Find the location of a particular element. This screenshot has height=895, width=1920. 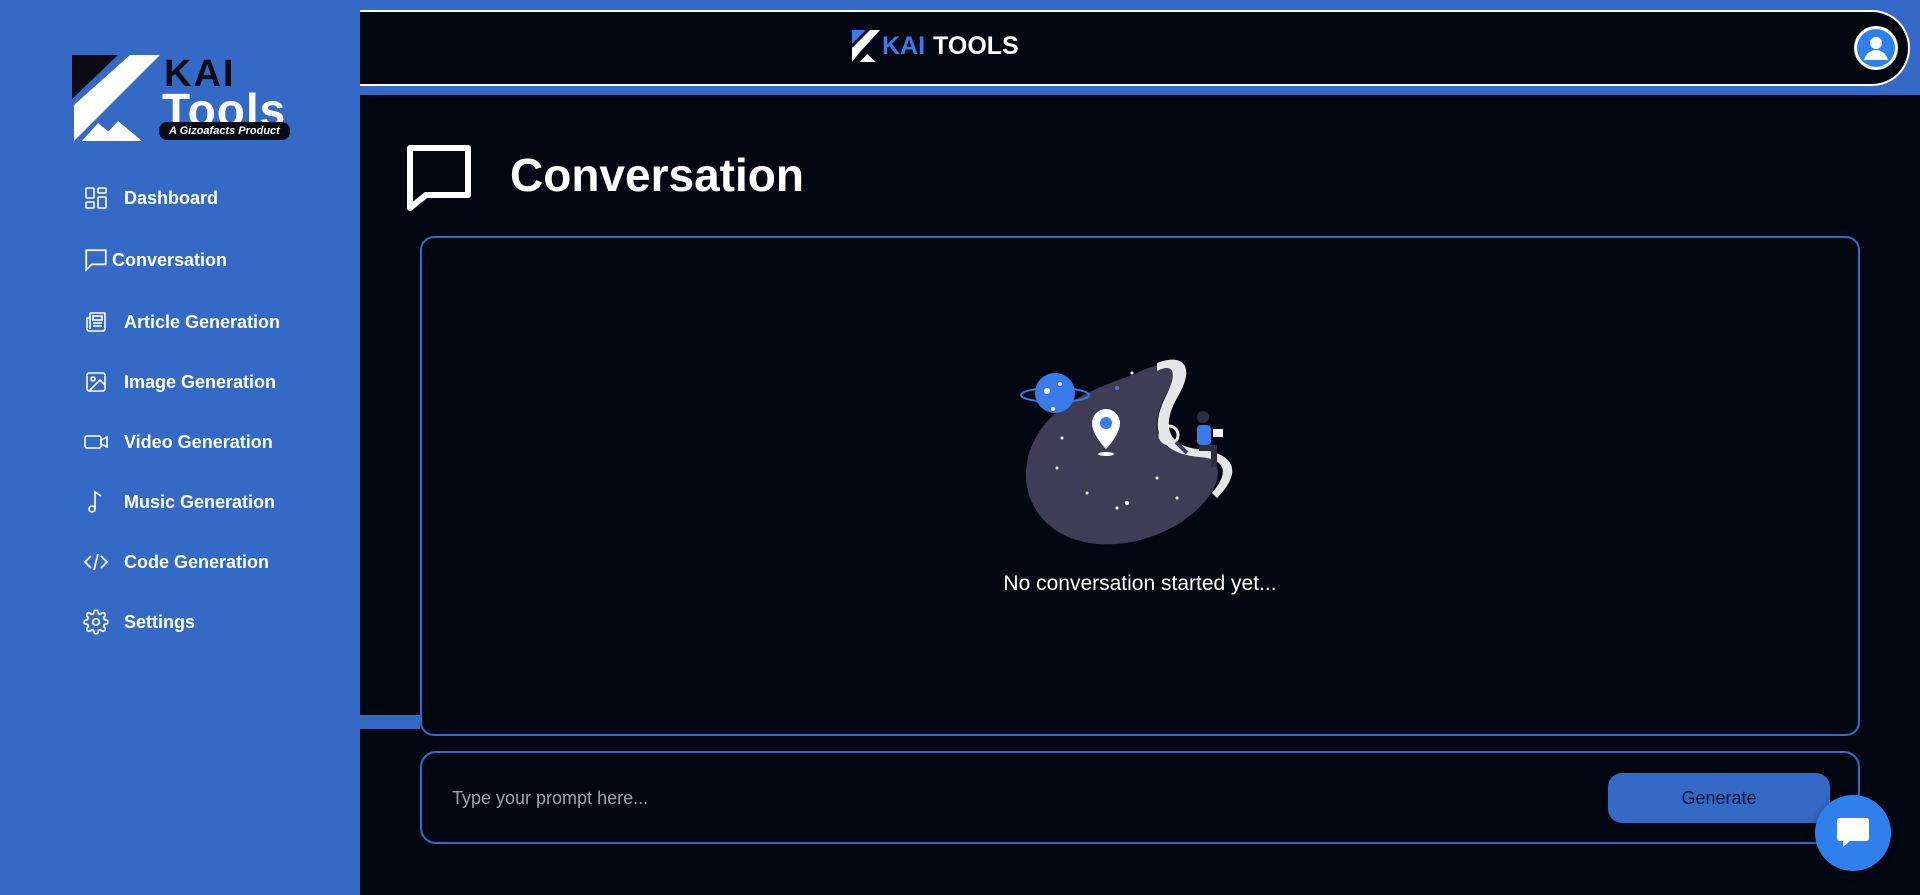

sidebar-item-settings: Settings is located at coordinates (138, 622).